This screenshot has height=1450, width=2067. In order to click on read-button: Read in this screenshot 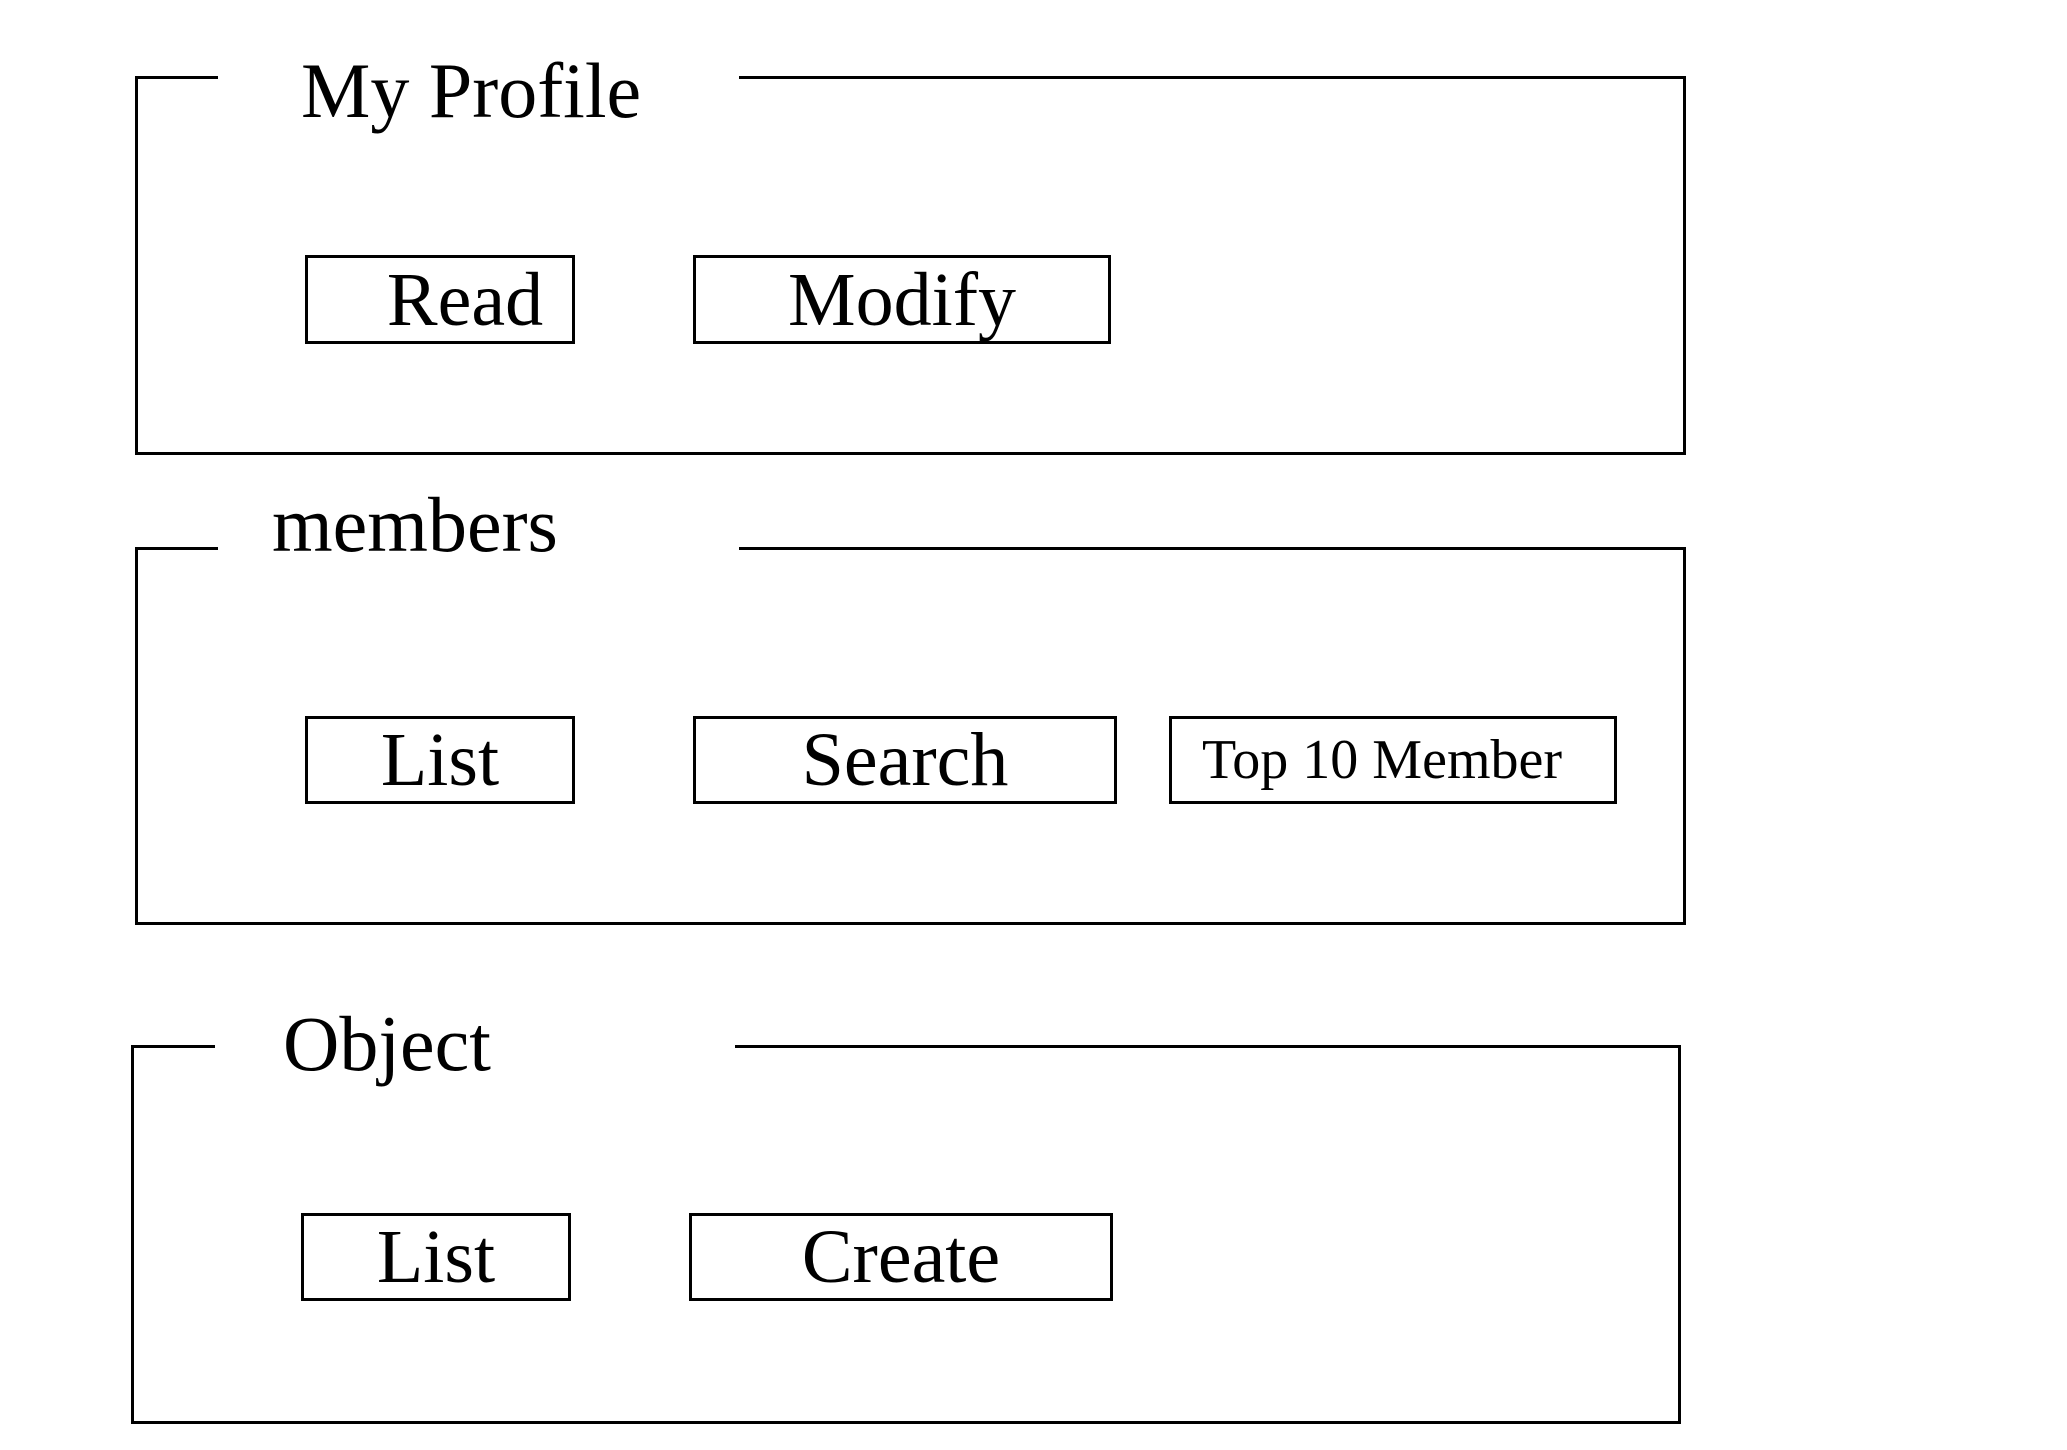, I will do `click(440, 299)`.